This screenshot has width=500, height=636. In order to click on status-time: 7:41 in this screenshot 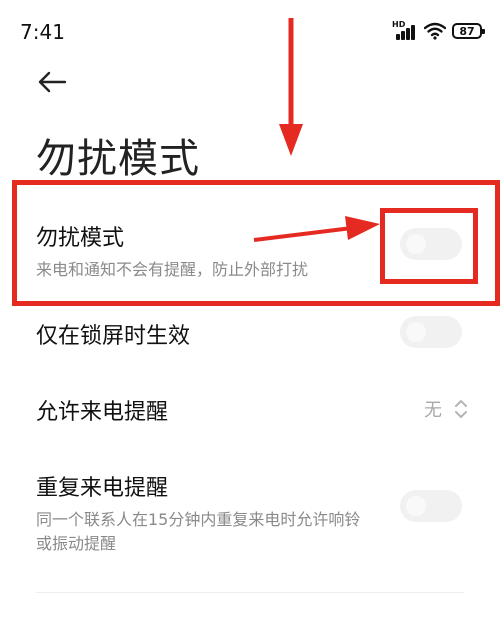, I will do `click(42, 32)`.